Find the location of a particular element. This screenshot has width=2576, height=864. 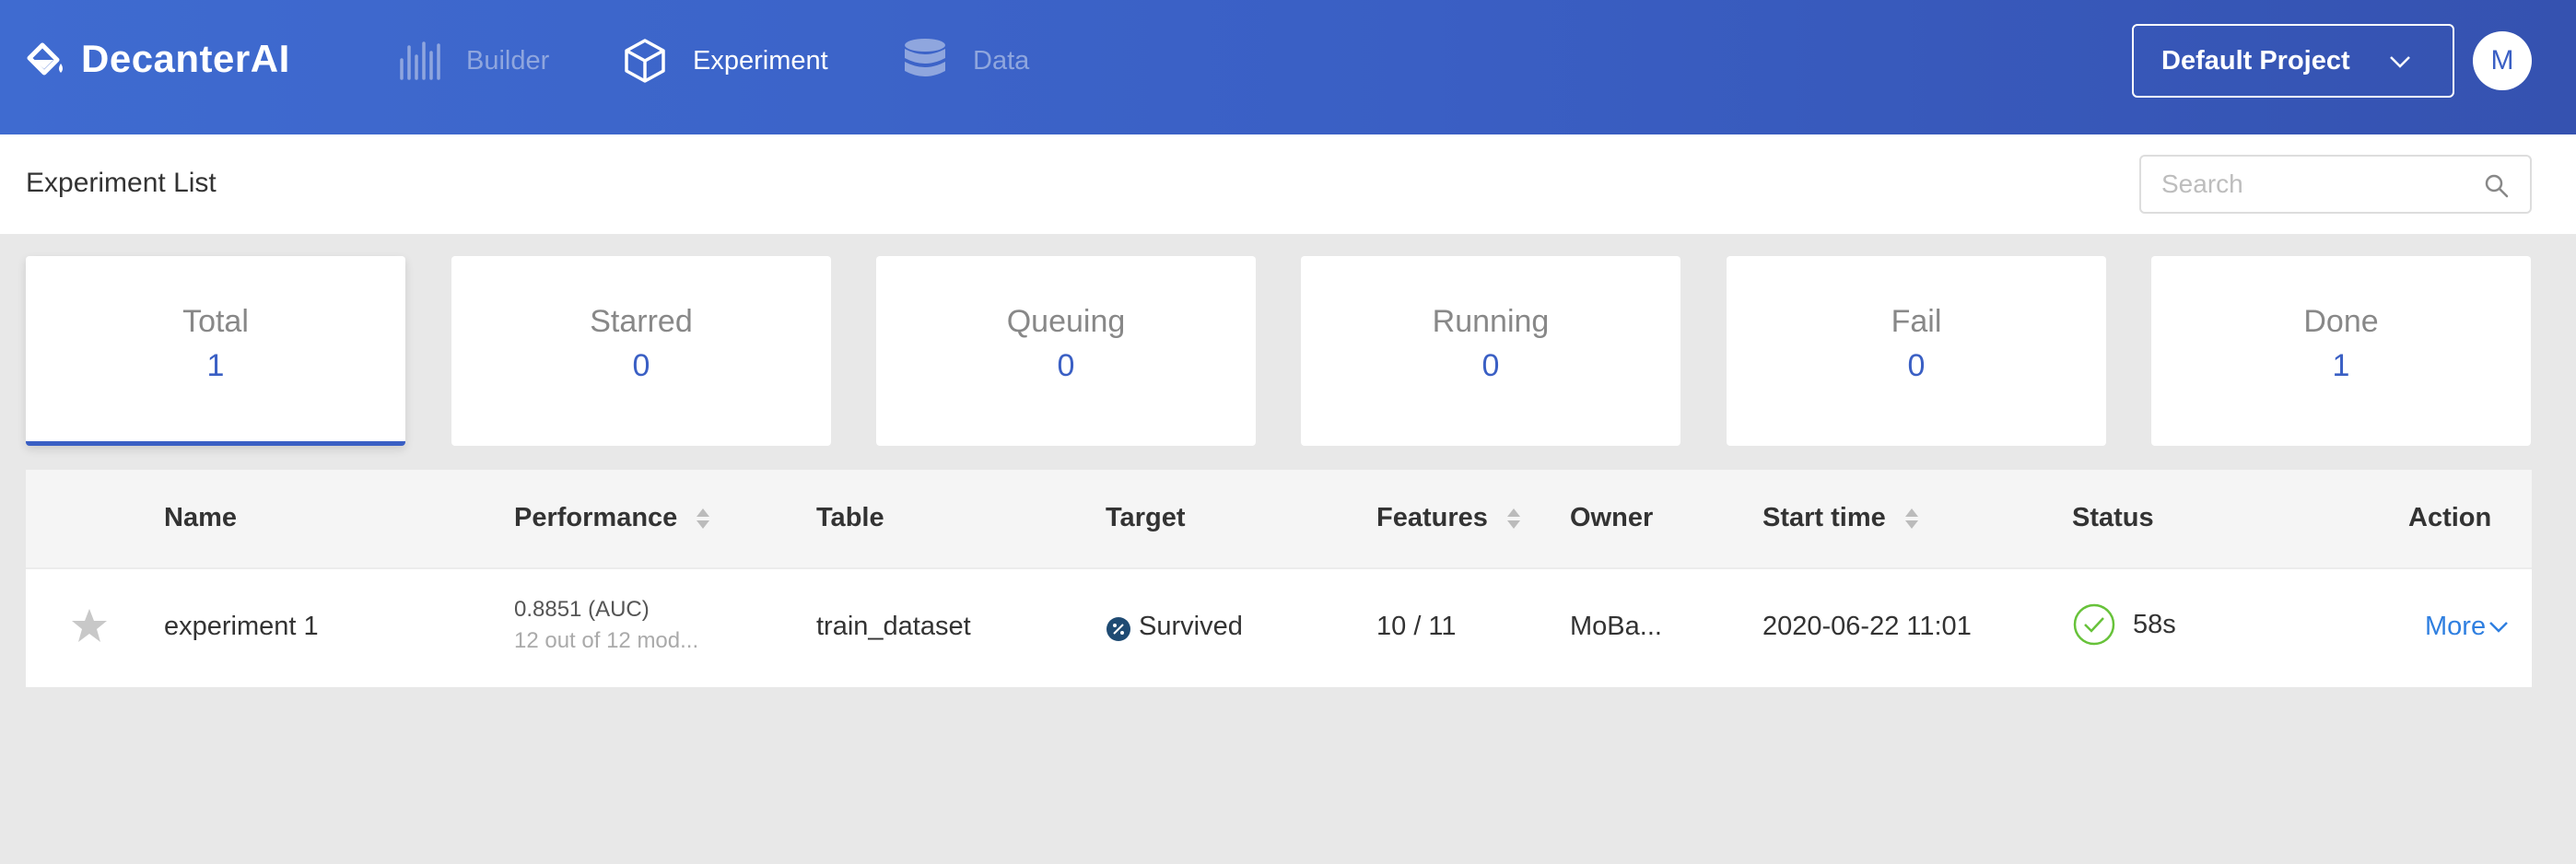

stat-card-starred: Starred 0 is located at coordinates (641, 351).